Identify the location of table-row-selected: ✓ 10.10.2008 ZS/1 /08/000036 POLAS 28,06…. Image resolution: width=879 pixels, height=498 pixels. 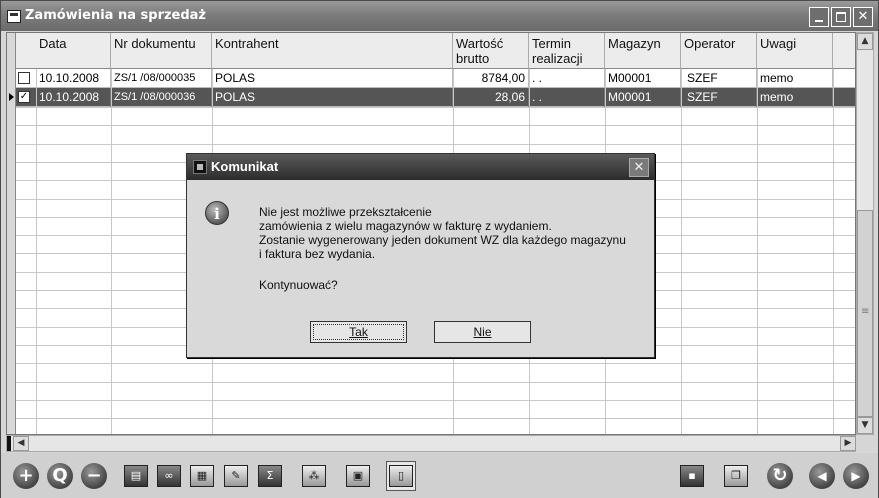
(435, 97).